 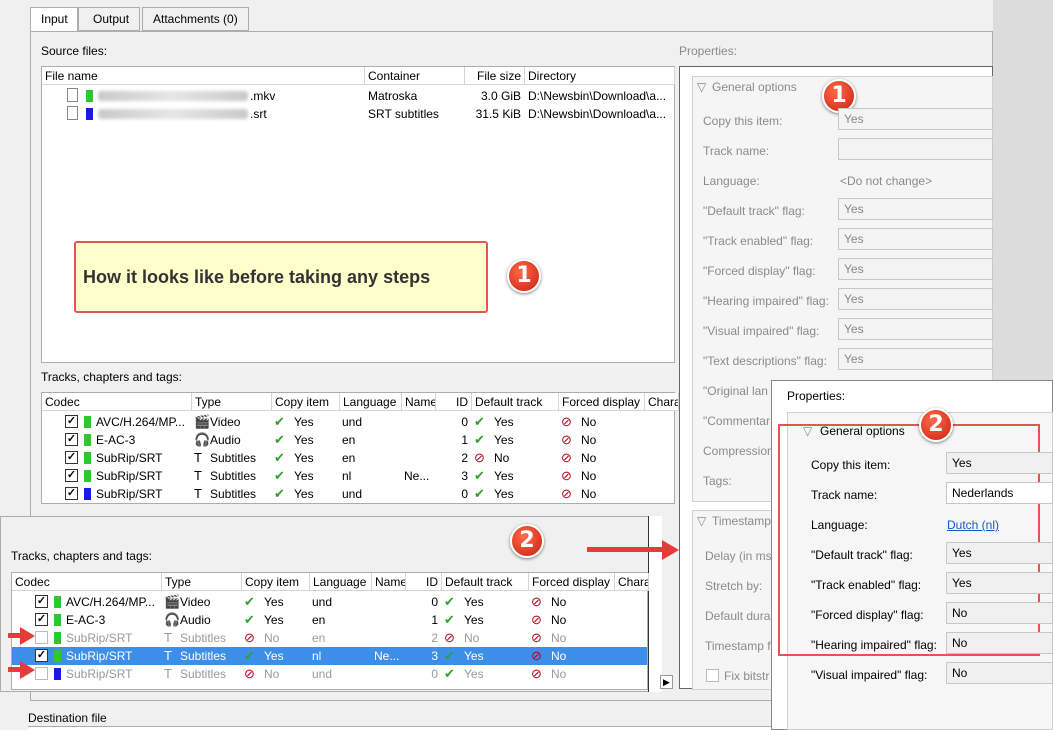 What do you see at coordinates (915, 329) in the screenshot?
I see `property-field: Yes` at bounding box center [915, 329].